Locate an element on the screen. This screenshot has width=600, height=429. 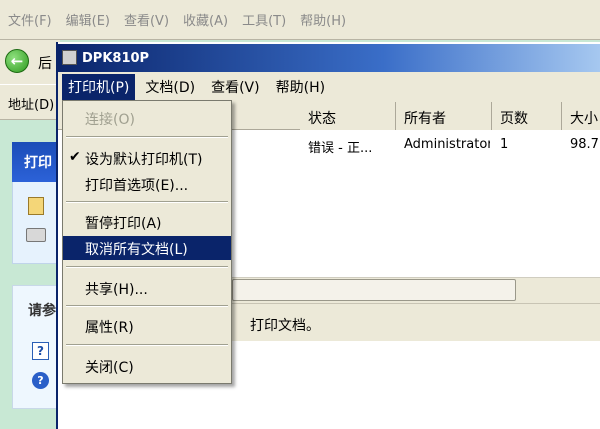
menu-view: 查看(V) is located at coordinates (235, 87).